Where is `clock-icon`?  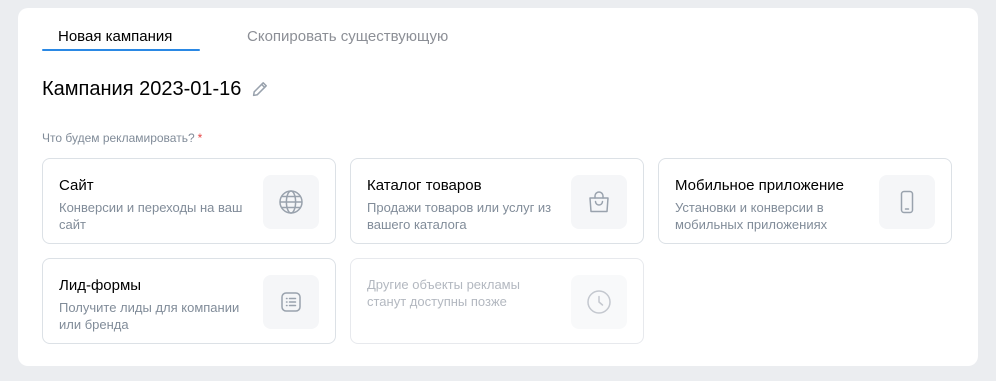
clock-icon is located at coordinates (599, 302).